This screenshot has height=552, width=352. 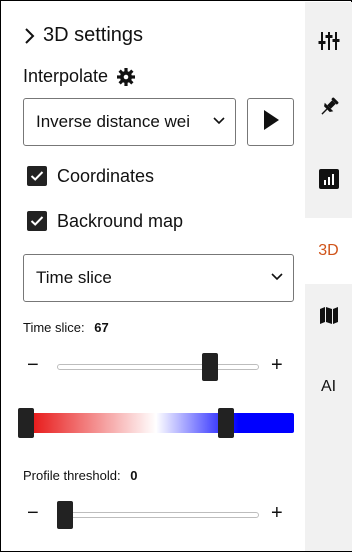 What do you see at coordinates (26, 423) in the screenshot?
I see `color-ramp-left-handle` at bounding box center [26, 423].